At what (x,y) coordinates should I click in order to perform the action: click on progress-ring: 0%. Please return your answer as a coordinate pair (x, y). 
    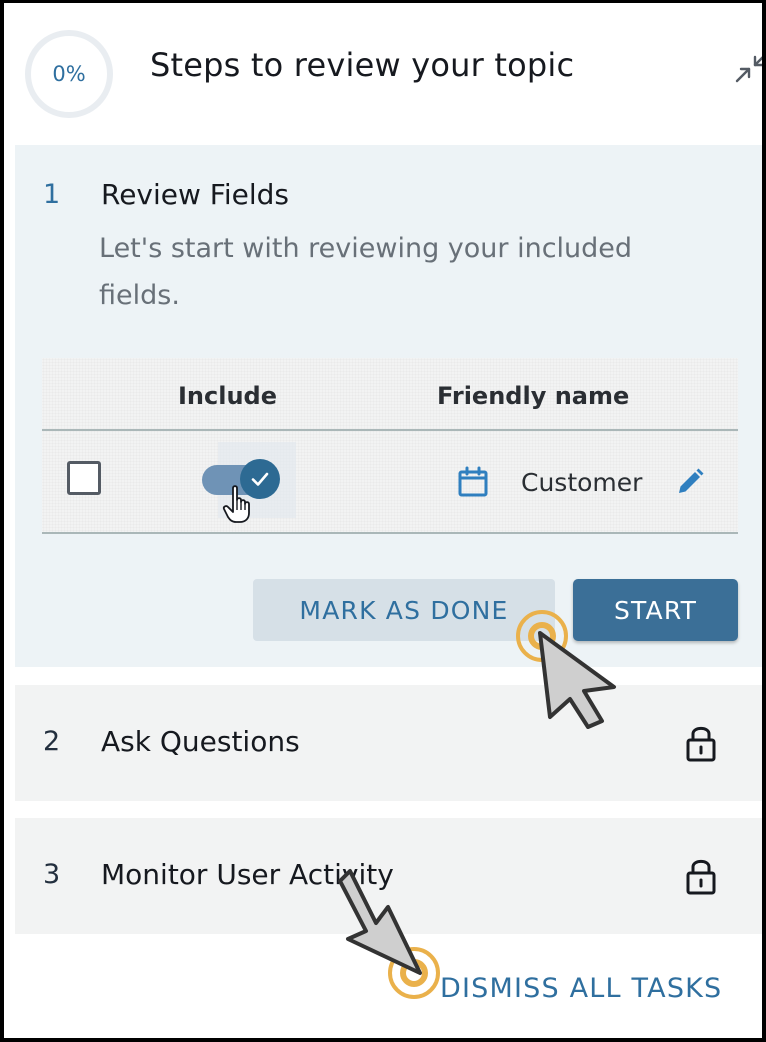
    Looking at the image, I should click on (69, 74).